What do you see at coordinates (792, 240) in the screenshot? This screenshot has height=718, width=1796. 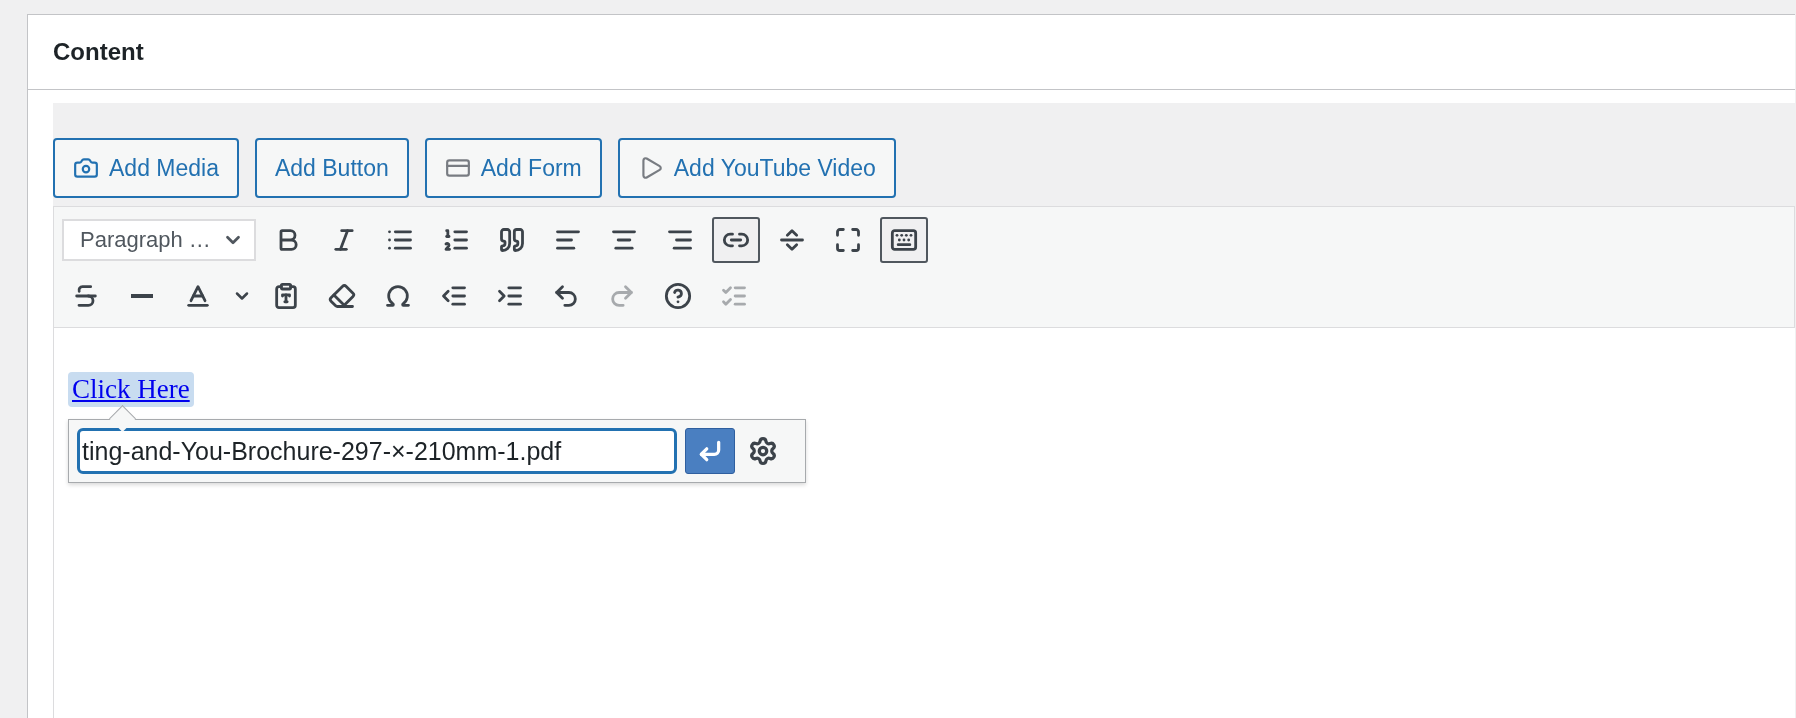 I see `read-more-icon` at bounding box center [792, 240].